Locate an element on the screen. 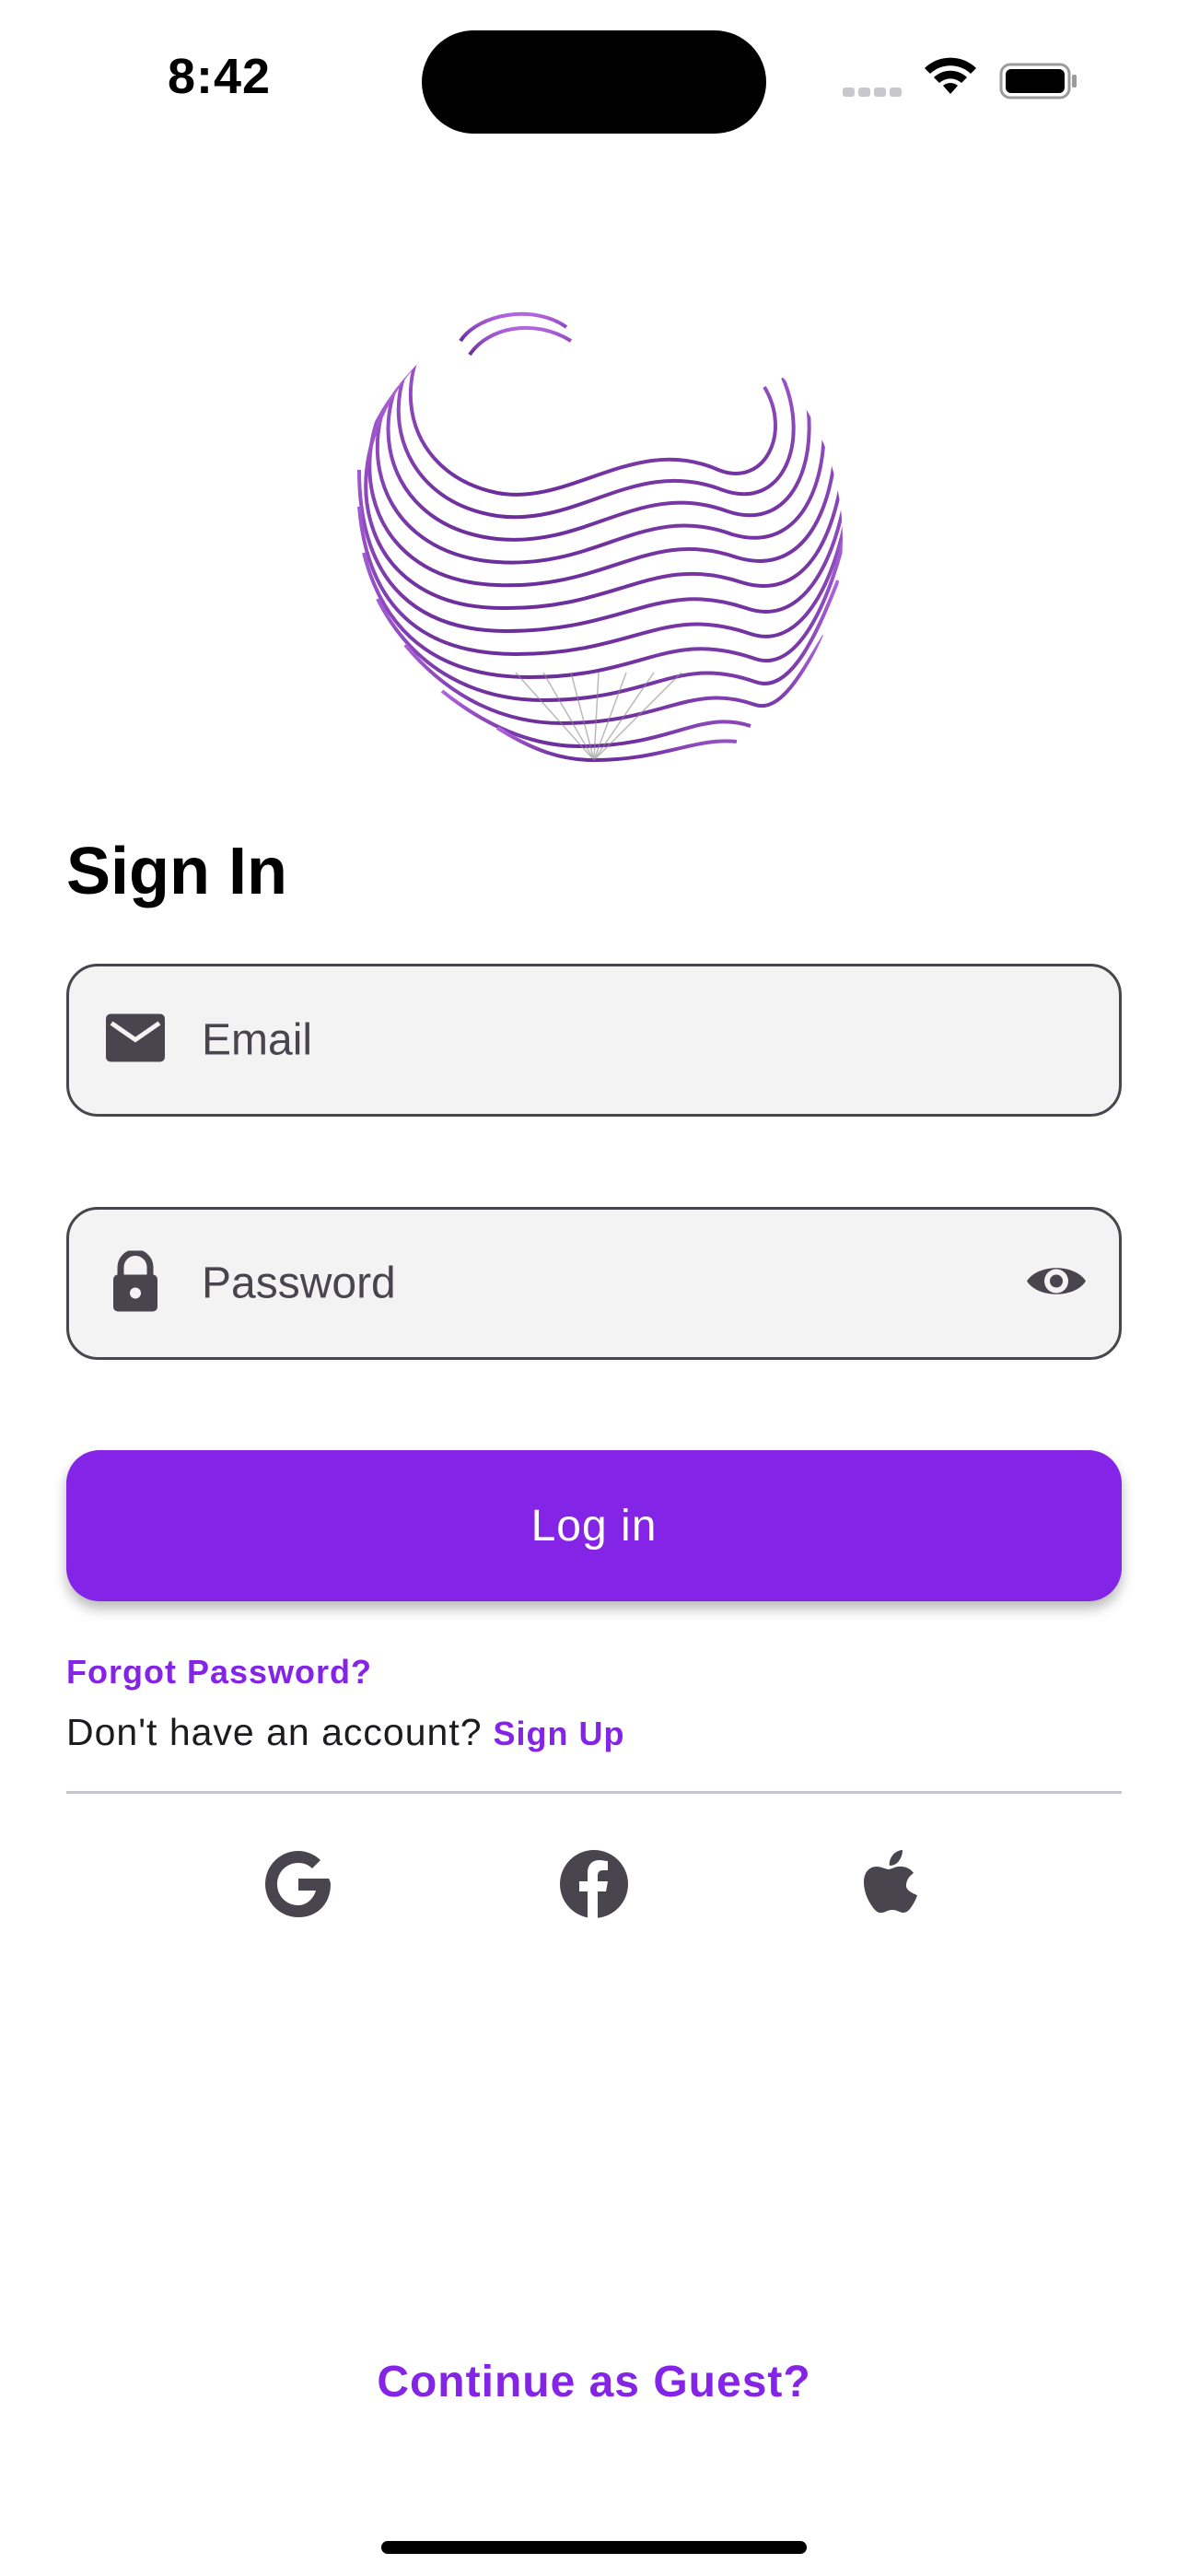  forgot-password-link: Forgot Password? is located at coordinates (219, 1672).